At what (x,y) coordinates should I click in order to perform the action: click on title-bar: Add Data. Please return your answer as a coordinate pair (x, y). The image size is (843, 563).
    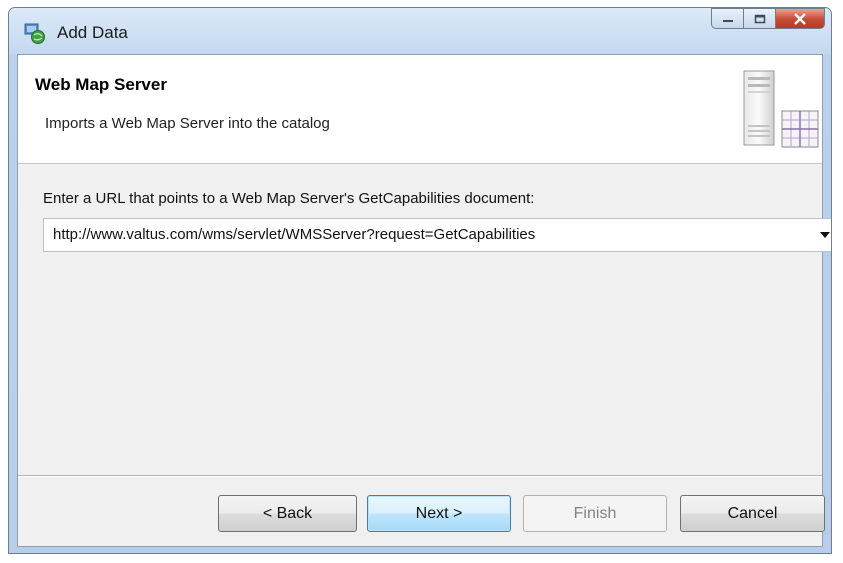
    Looking at the image, I should click on (420, 31).